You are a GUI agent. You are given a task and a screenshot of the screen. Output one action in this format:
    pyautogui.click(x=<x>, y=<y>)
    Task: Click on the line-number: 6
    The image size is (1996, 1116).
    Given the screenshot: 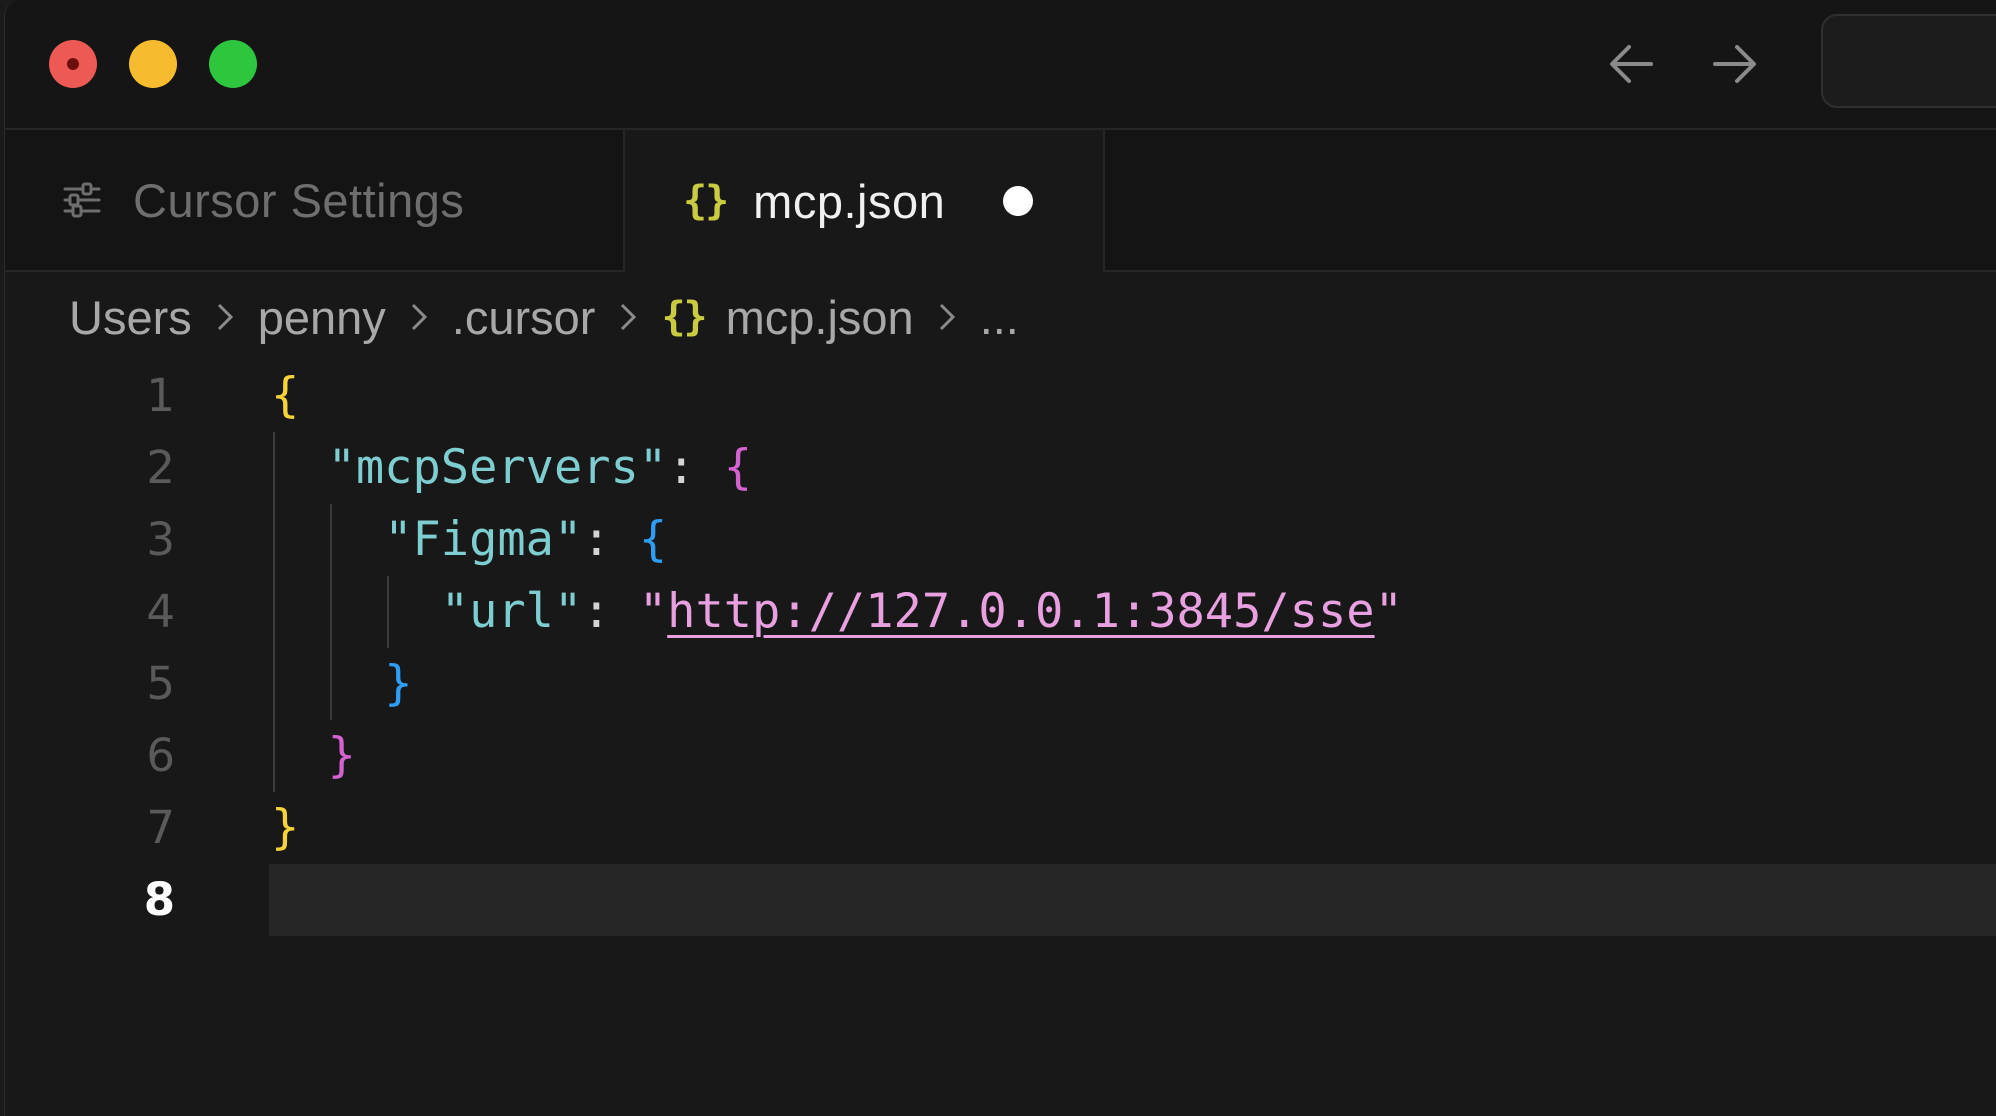 What is the action you would take?
    pyautogui.click(x=160, y=755)
    